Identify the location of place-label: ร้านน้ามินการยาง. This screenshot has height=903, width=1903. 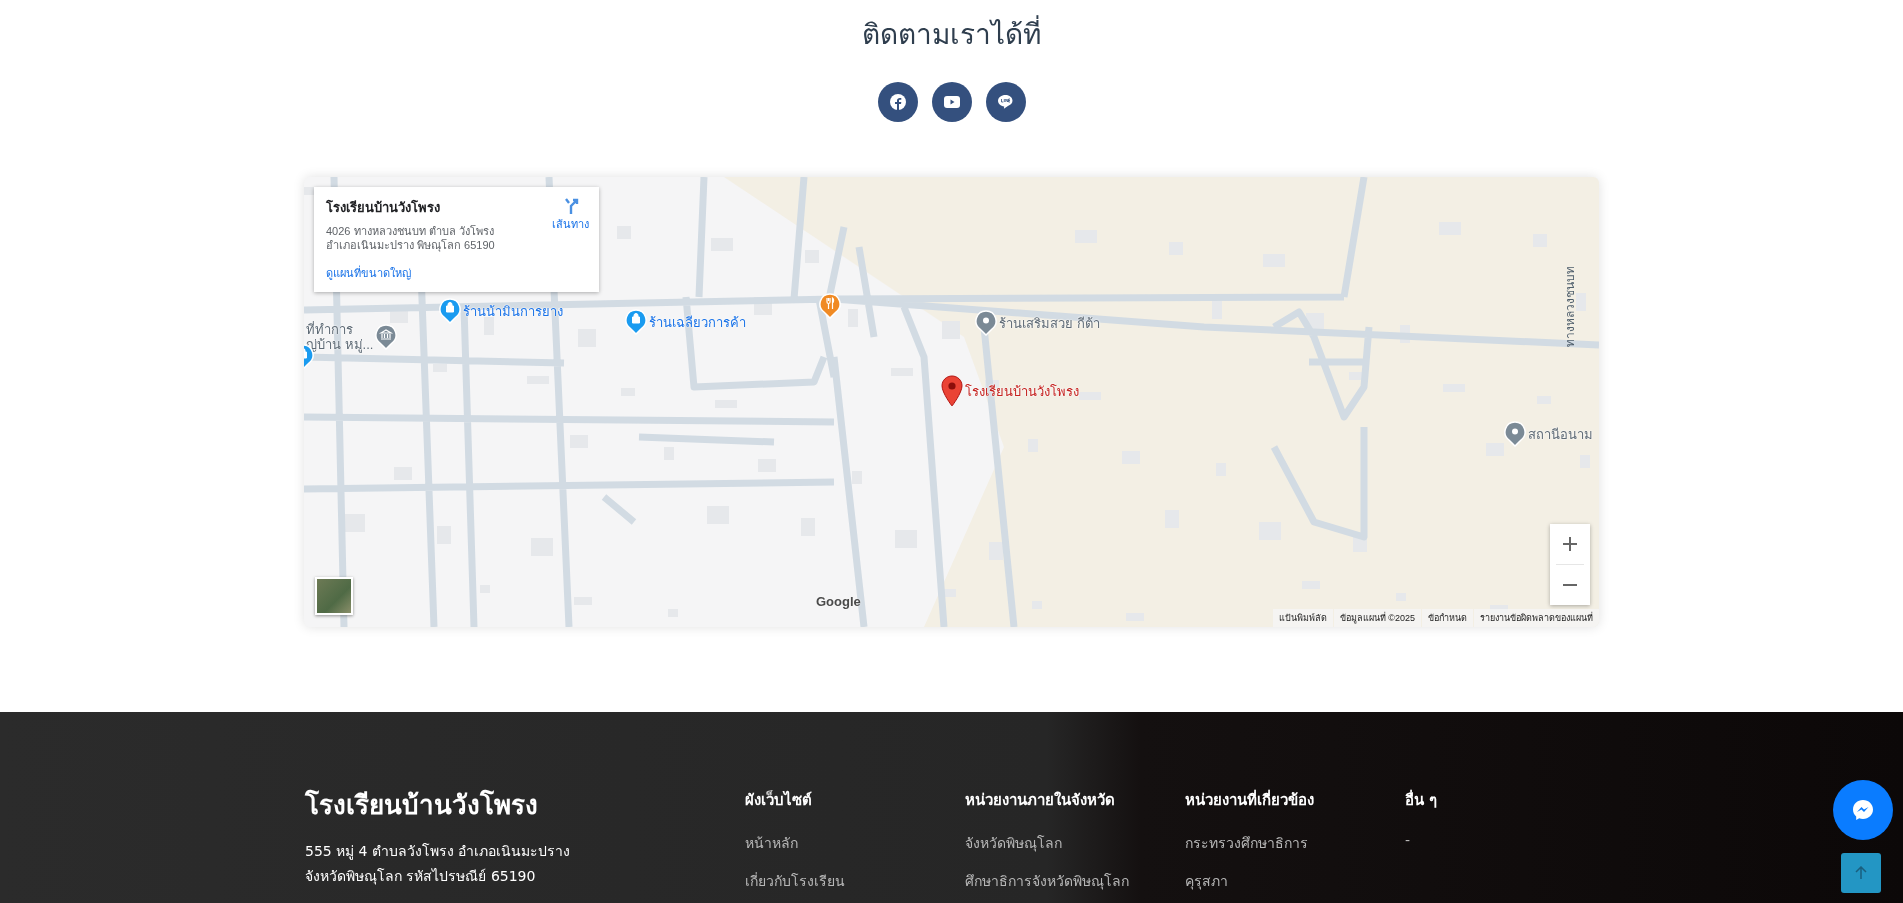
(513, 311).